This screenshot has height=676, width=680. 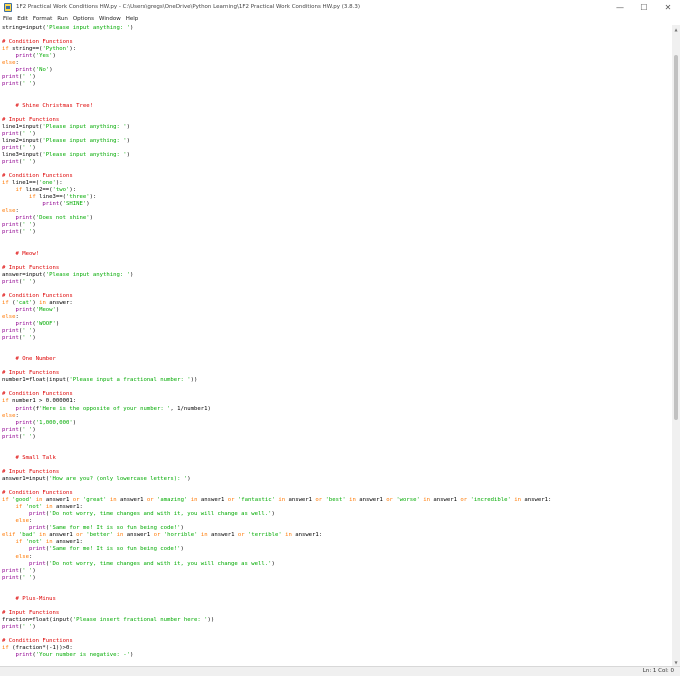 I want to click on code-line: print('Does not shine'), so click(x=336, y=218).